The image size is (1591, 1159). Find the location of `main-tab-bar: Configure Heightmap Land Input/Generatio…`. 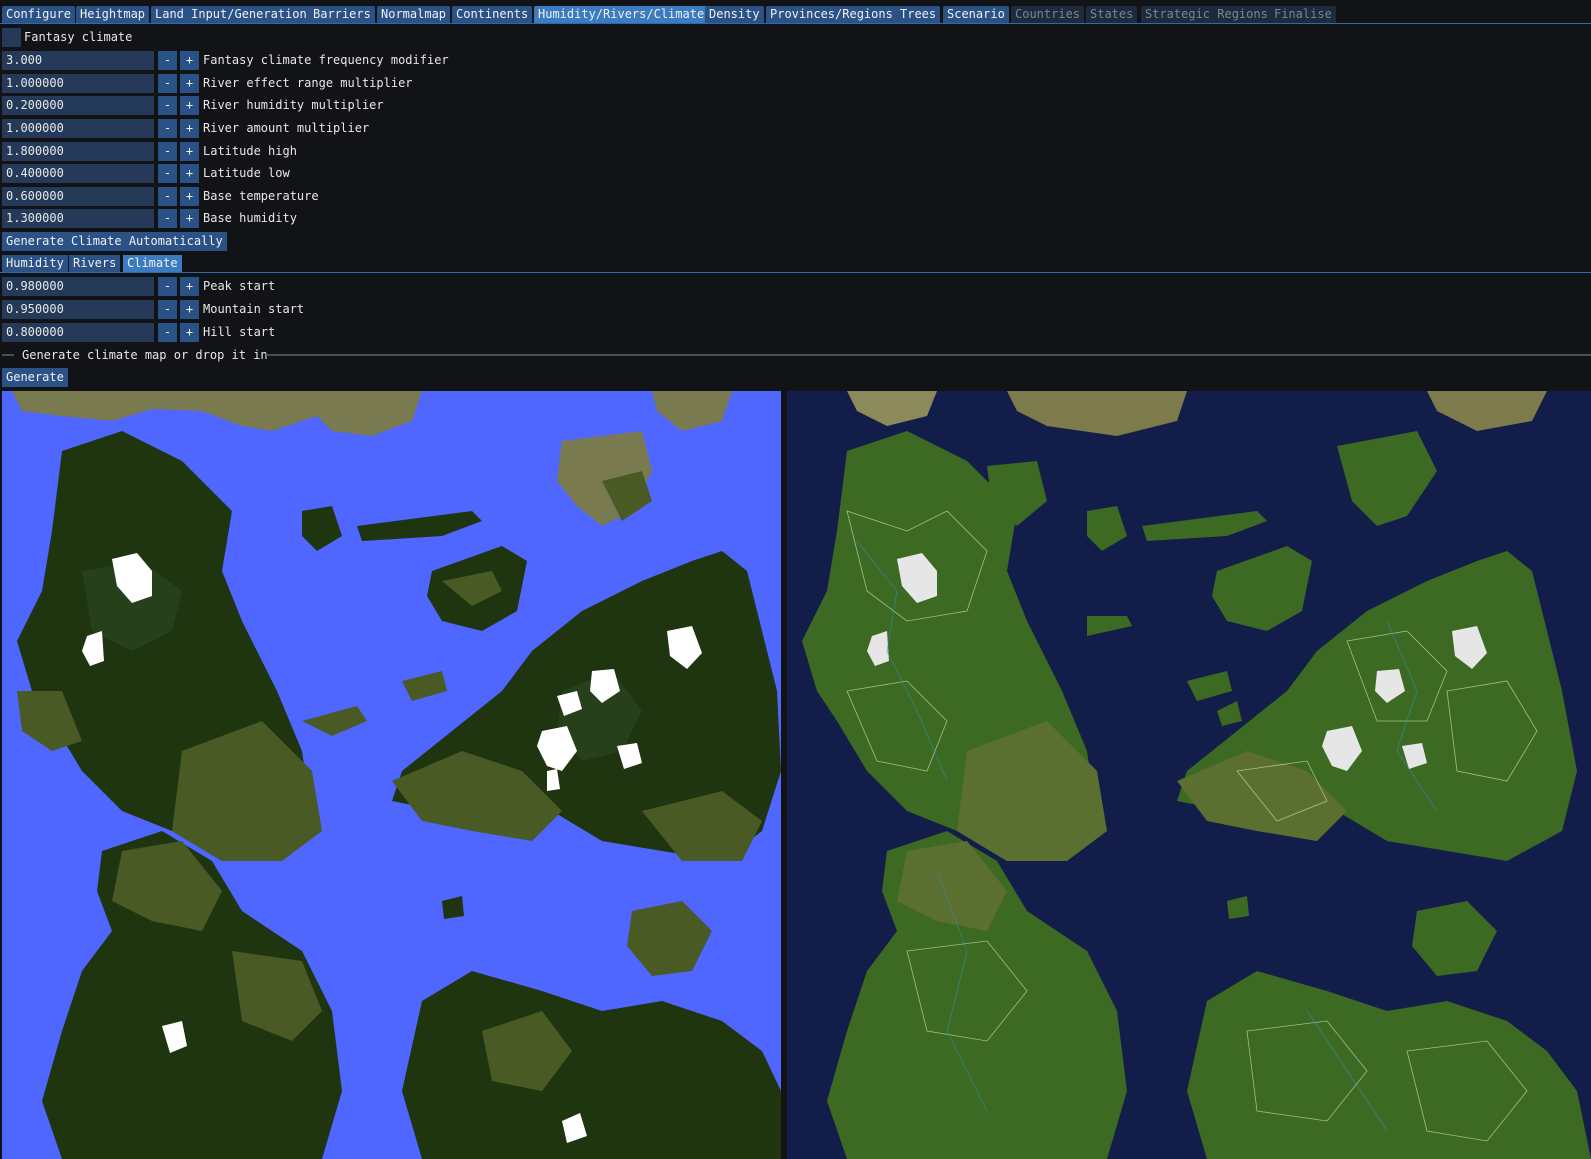

main-tab-bar: Configure Heightmap Land Input/Generatio… is located at coordinates (795, 14).